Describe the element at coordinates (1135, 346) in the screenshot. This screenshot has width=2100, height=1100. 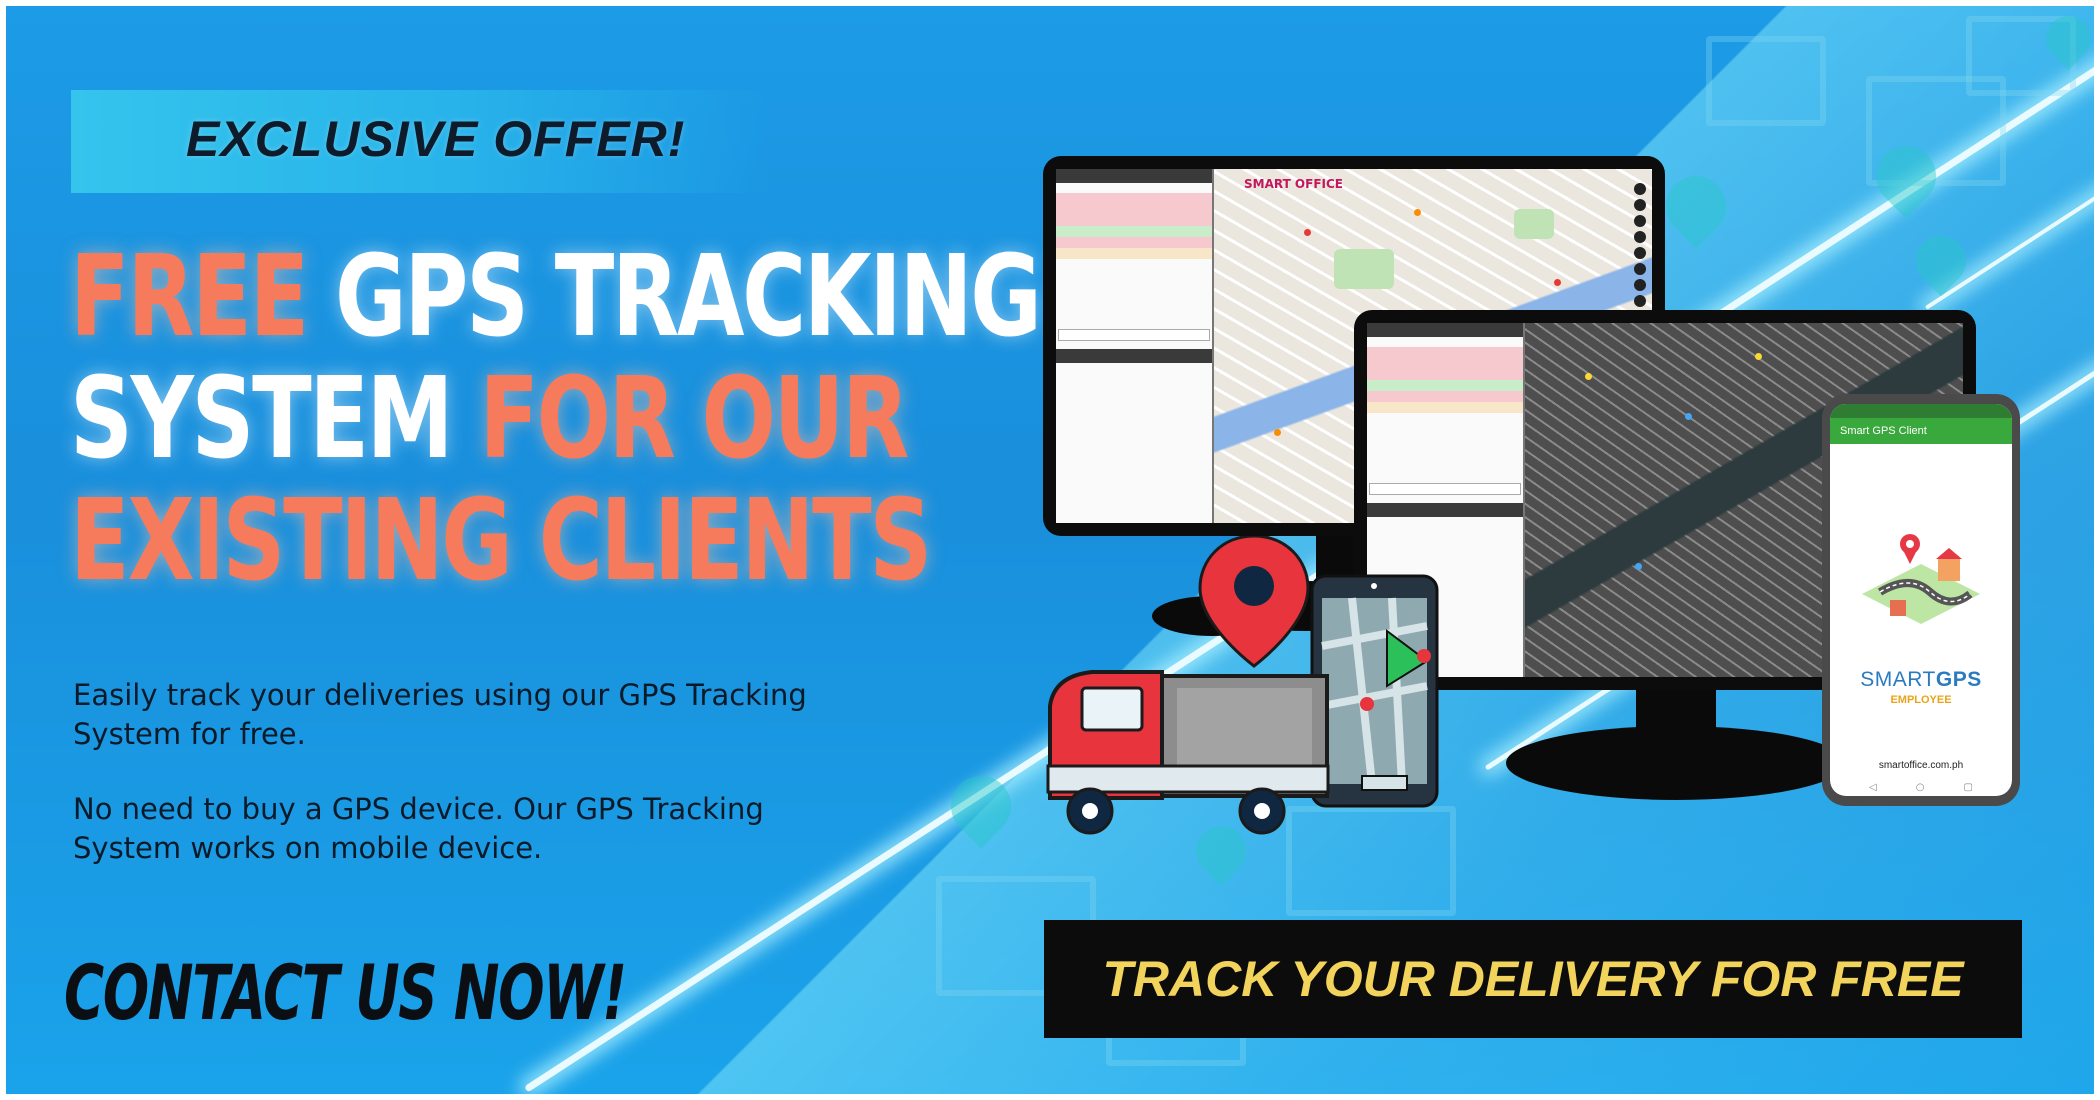
I see `devices-panel` at that location.